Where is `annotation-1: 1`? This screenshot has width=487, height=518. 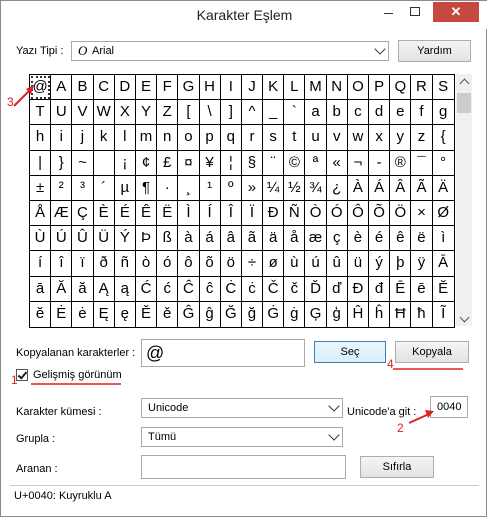 annotation-1: 1 is located at coordinates (14, 380).